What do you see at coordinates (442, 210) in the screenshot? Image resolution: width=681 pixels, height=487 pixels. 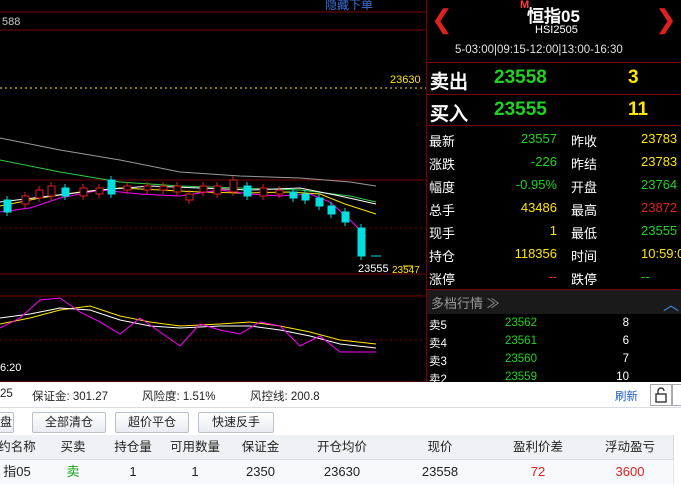 I see `stat-label: 总手` at bounding box center [442, 210].